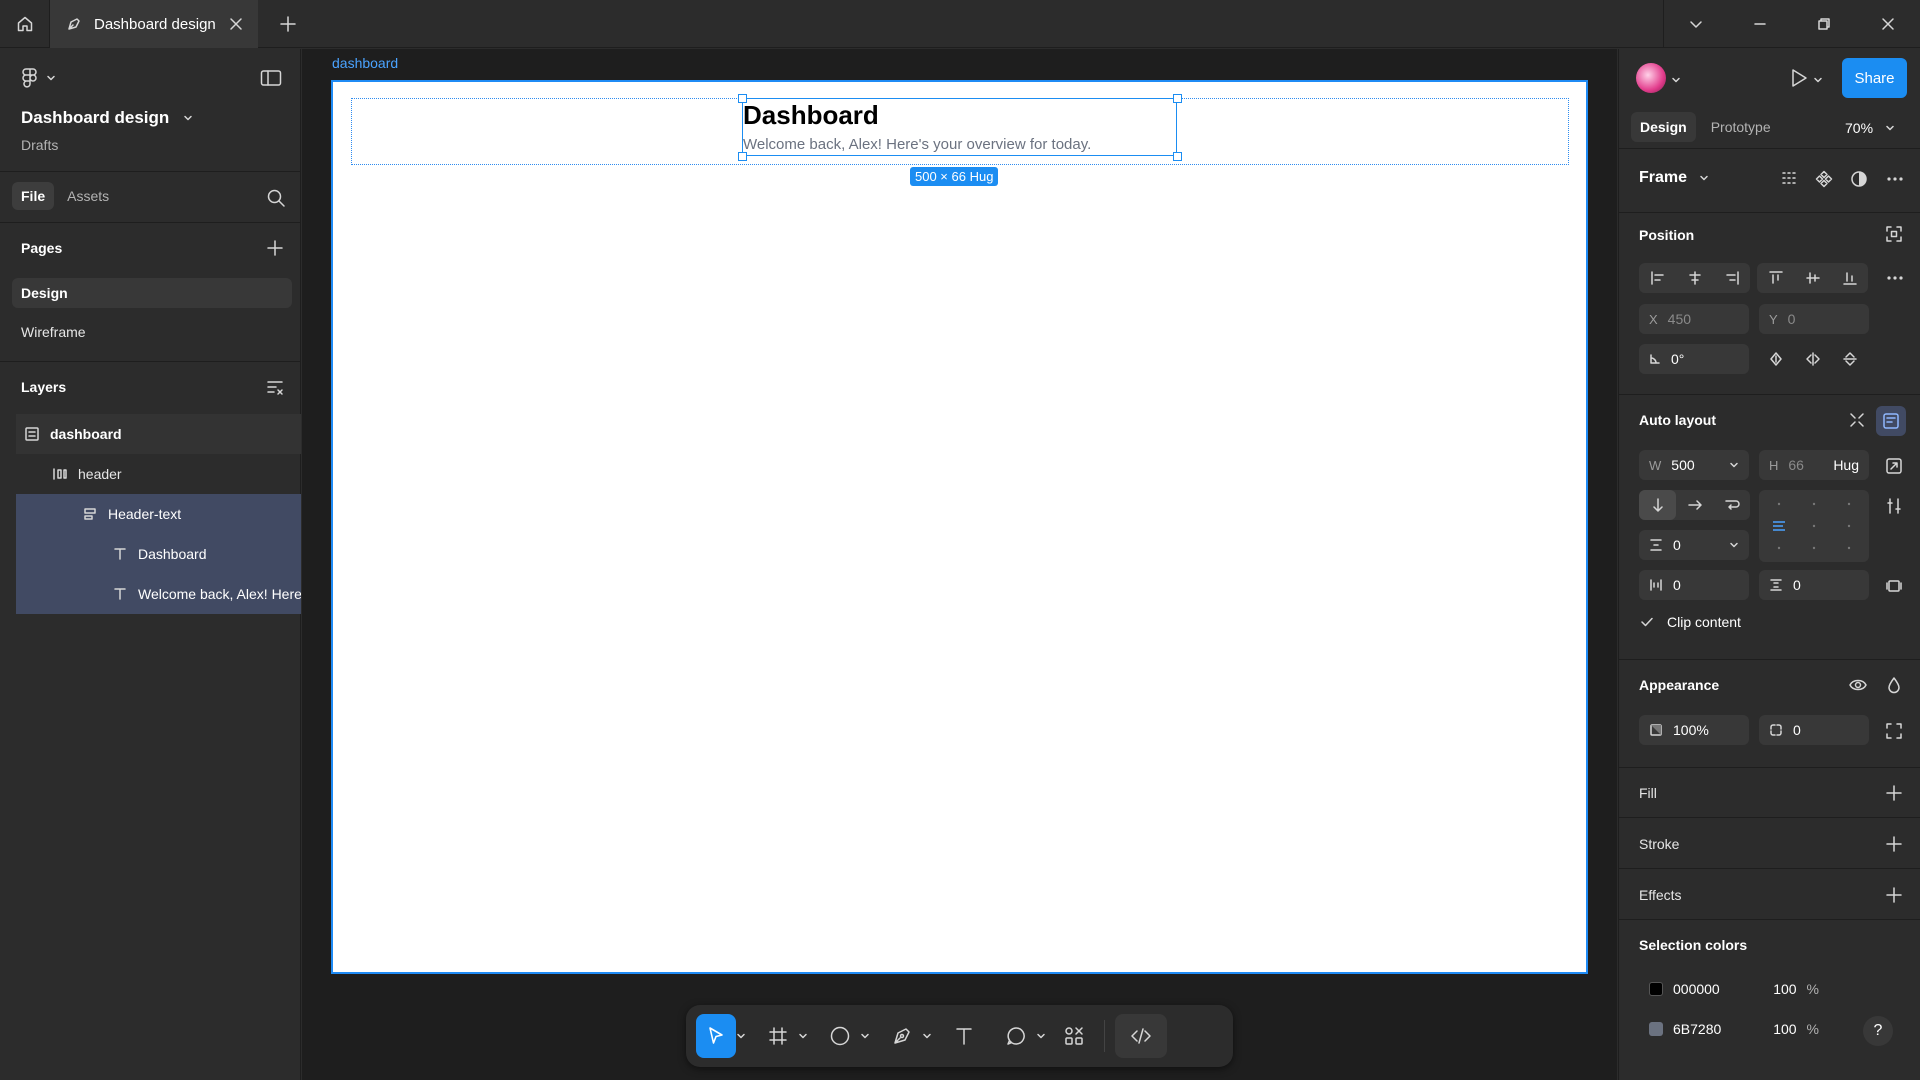 The image size is (1920, 1080). Describe the element at coordinates (716, 1036) in the screenshot. I see `move-tool-button` at that location.